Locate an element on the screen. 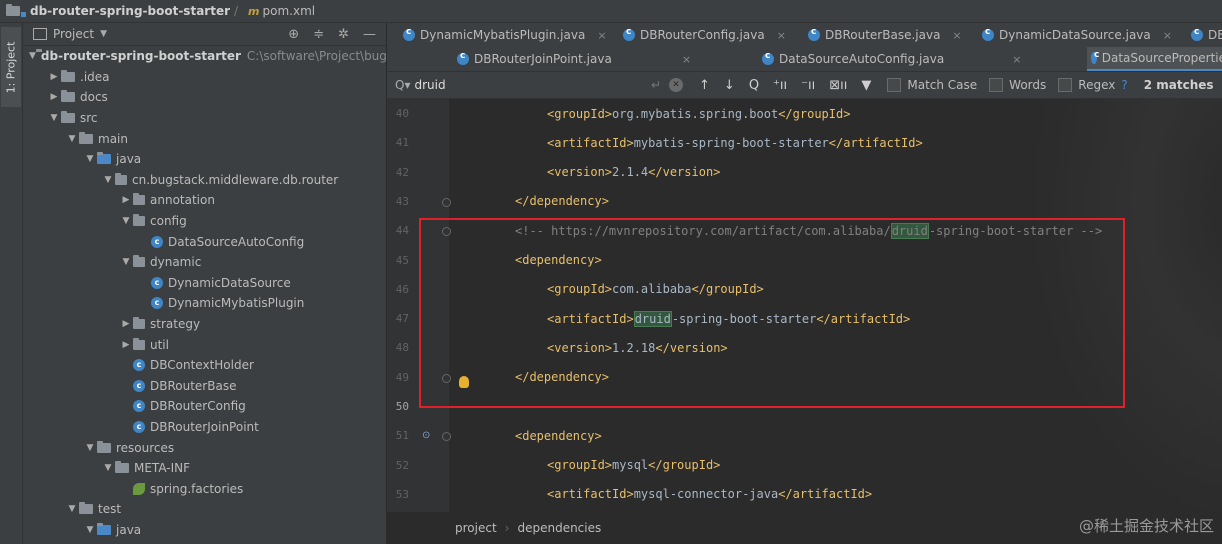 The height and width of the screenshot is (544, 1222). code-line: 43 </dependency> is located at coordinates (804, 201).